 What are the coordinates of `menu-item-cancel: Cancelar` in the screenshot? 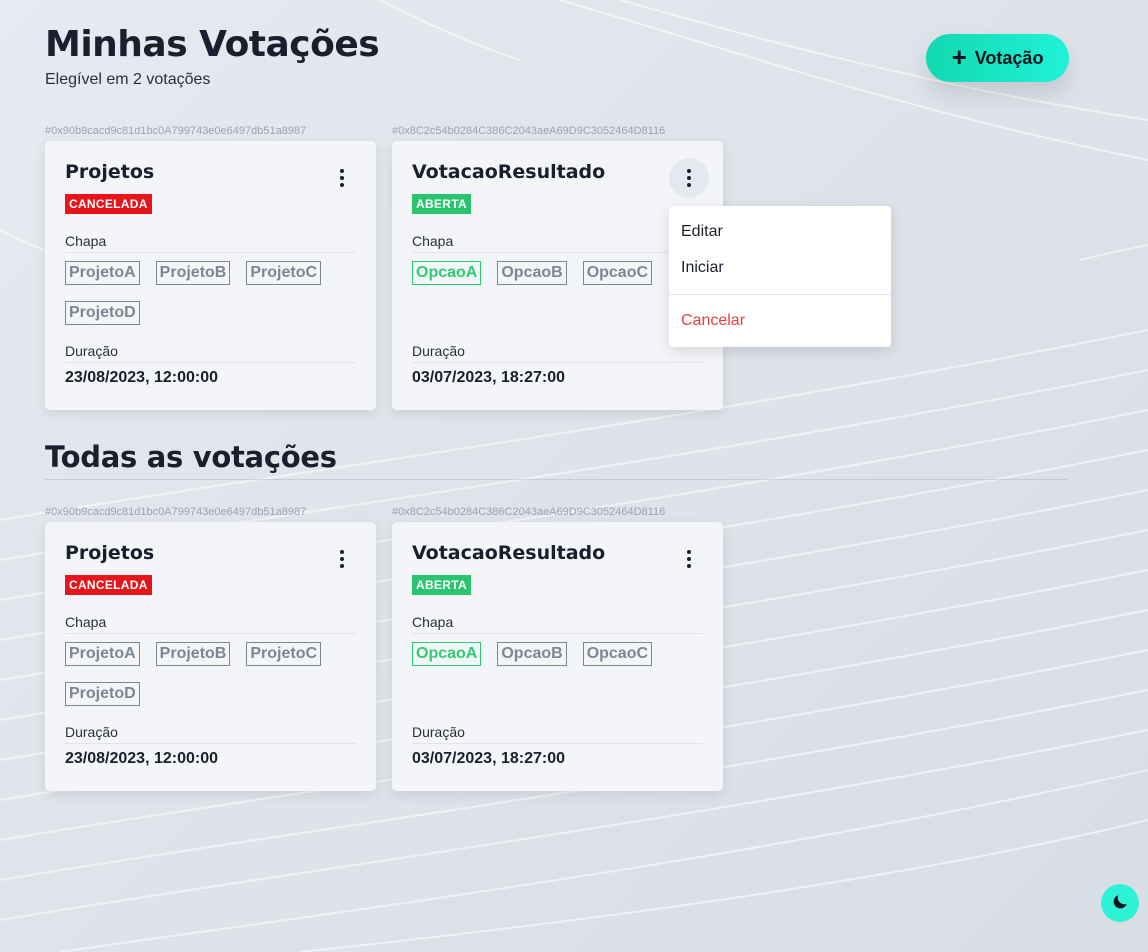 It's located at (713, 321).